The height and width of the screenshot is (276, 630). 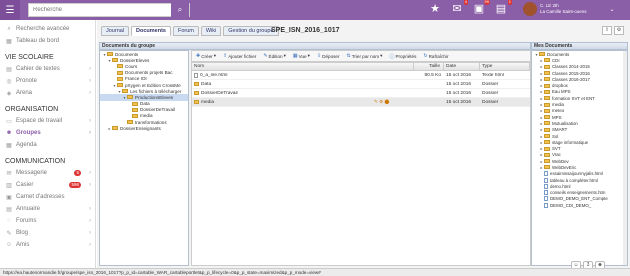 What do you see at coordinates (612, 9) in the screenshot?
I see `chevron-down-icon: ⌄` at bounding box center [612, 9].